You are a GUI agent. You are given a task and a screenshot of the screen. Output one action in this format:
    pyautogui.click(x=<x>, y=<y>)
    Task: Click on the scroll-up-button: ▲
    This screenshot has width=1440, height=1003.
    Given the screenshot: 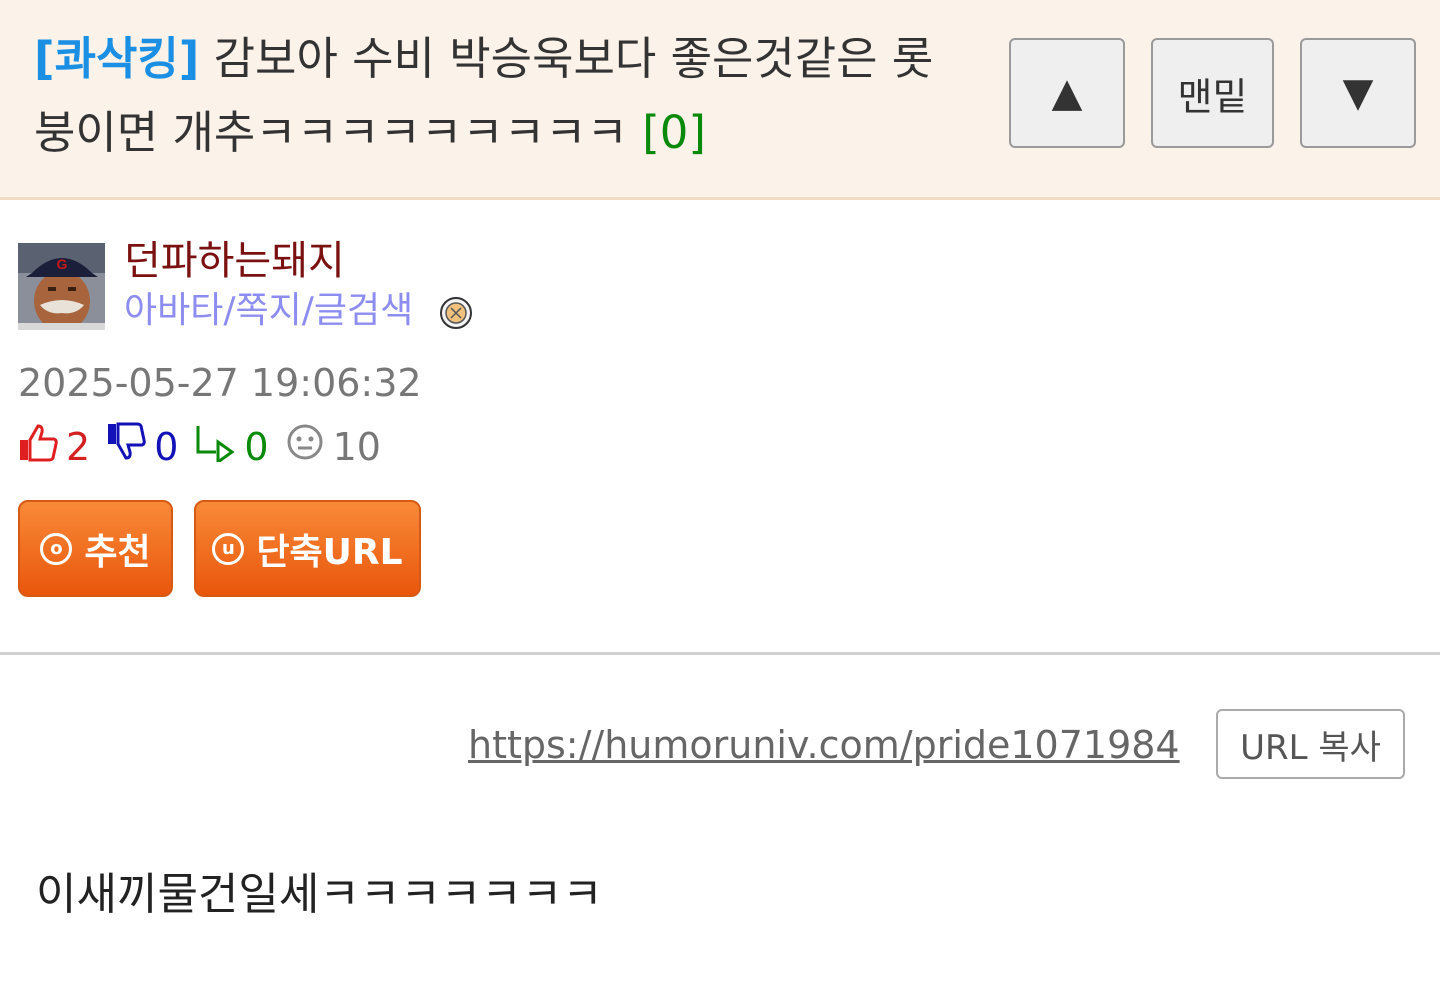 What is the action you would take?
    pyautogui.click(x=1067, y=93)
    